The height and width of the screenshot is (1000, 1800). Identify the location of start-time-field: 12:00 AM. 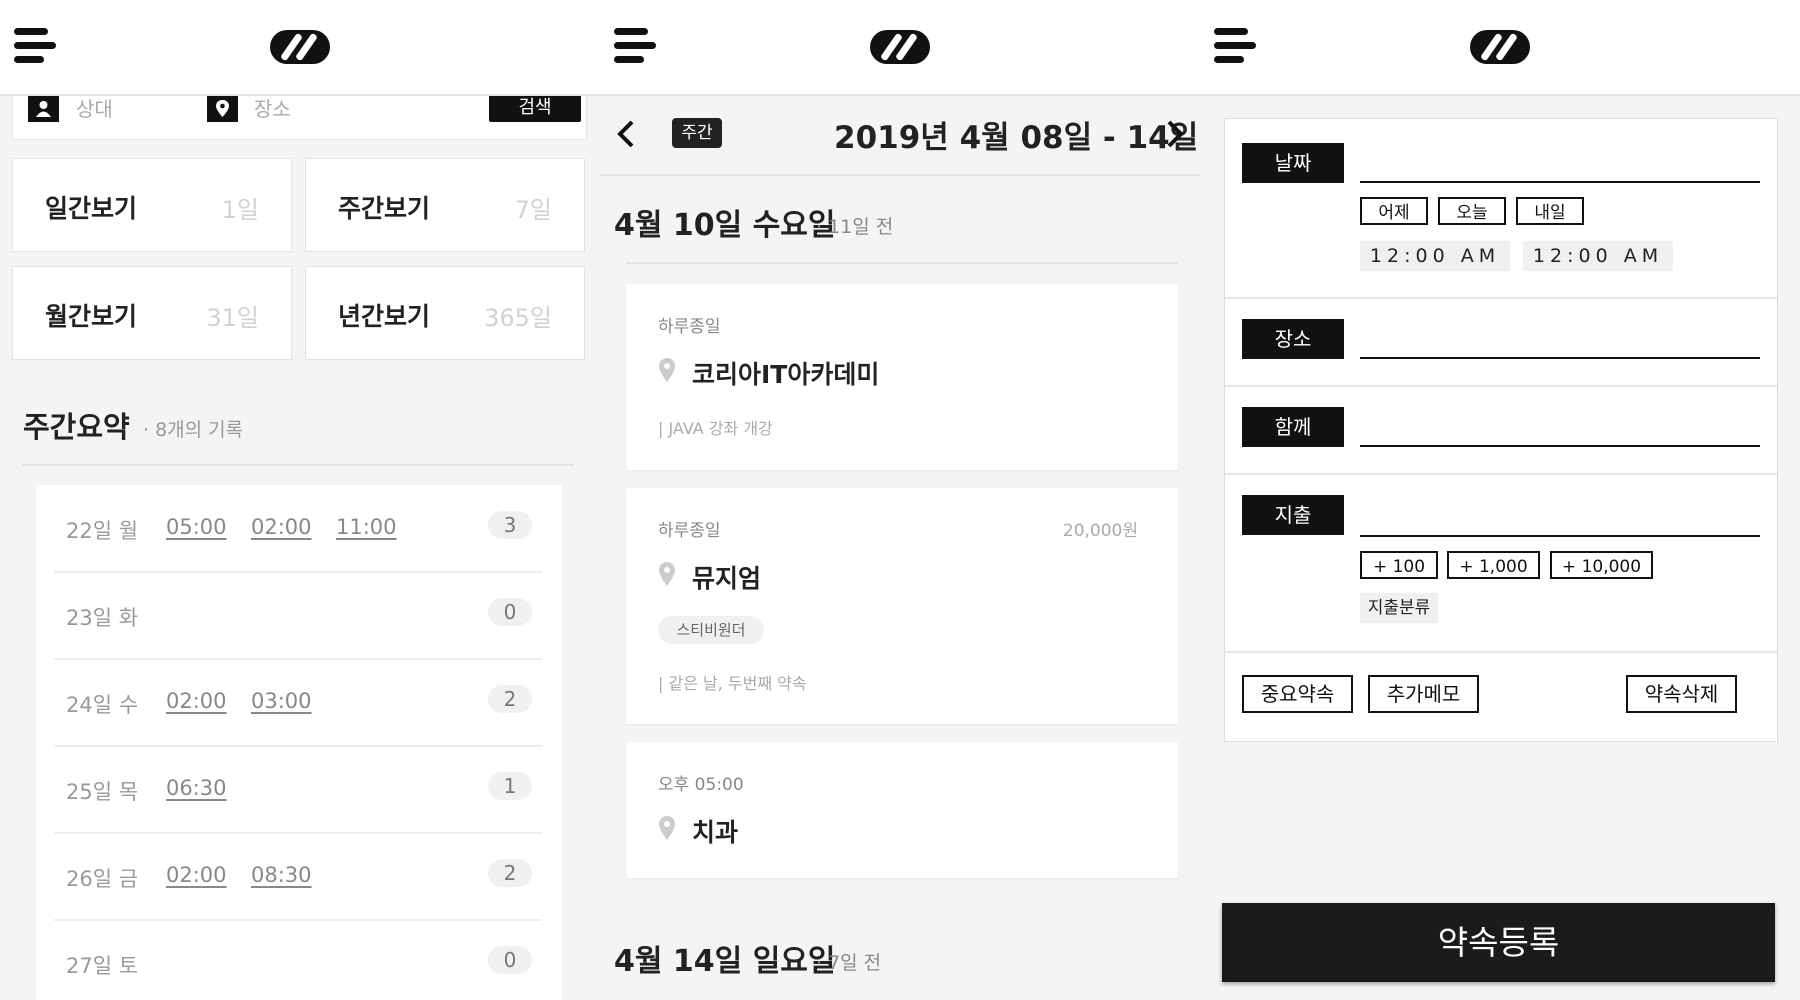
(1435, 256).